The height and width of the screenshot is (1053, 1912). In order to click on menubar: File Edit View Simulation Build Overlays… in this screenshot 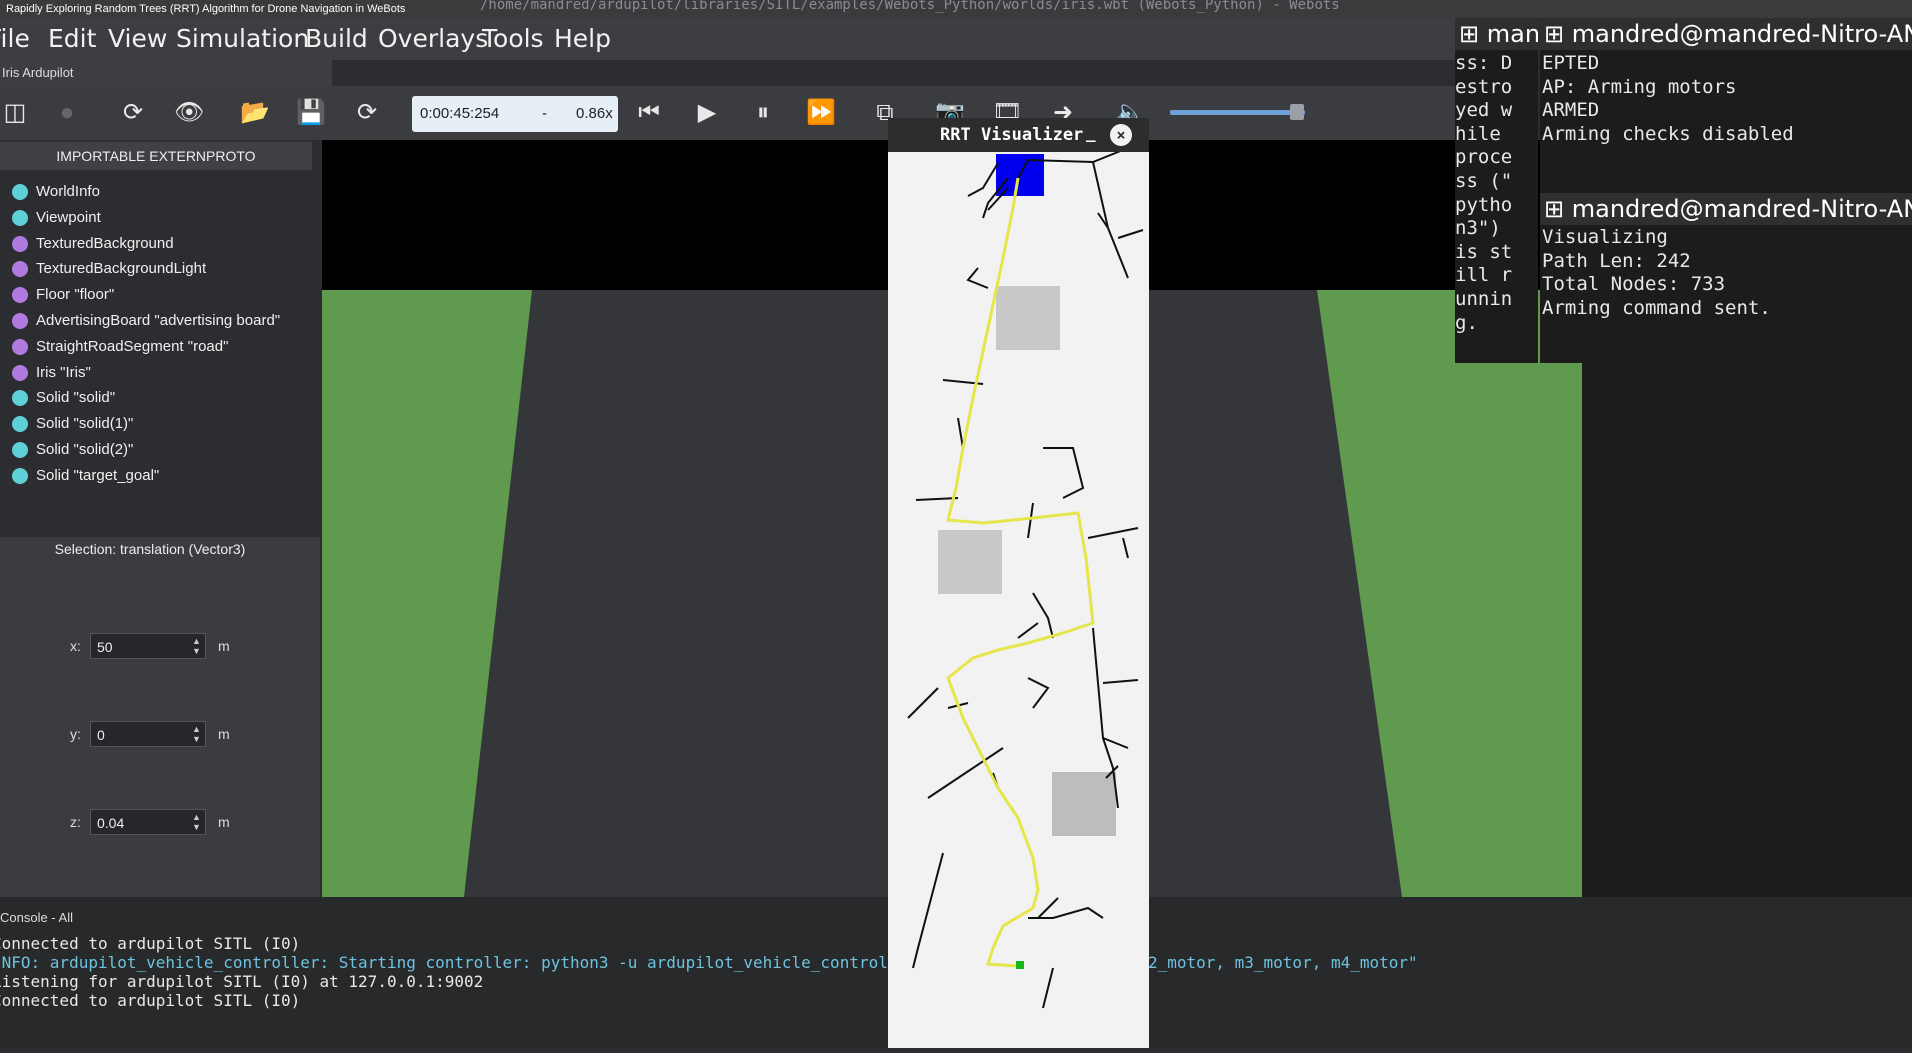, I will do `click(727, 39)`.